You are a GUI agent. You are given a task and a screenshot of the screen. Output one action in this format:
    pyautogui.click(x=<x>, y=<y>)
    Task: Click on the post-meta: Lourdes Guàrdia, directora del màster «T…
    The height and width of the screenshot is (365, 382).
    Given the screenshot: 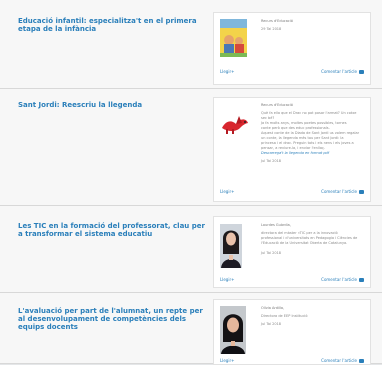 What is the action you would take?
    pyautogui.click(x=313, y=239)
    